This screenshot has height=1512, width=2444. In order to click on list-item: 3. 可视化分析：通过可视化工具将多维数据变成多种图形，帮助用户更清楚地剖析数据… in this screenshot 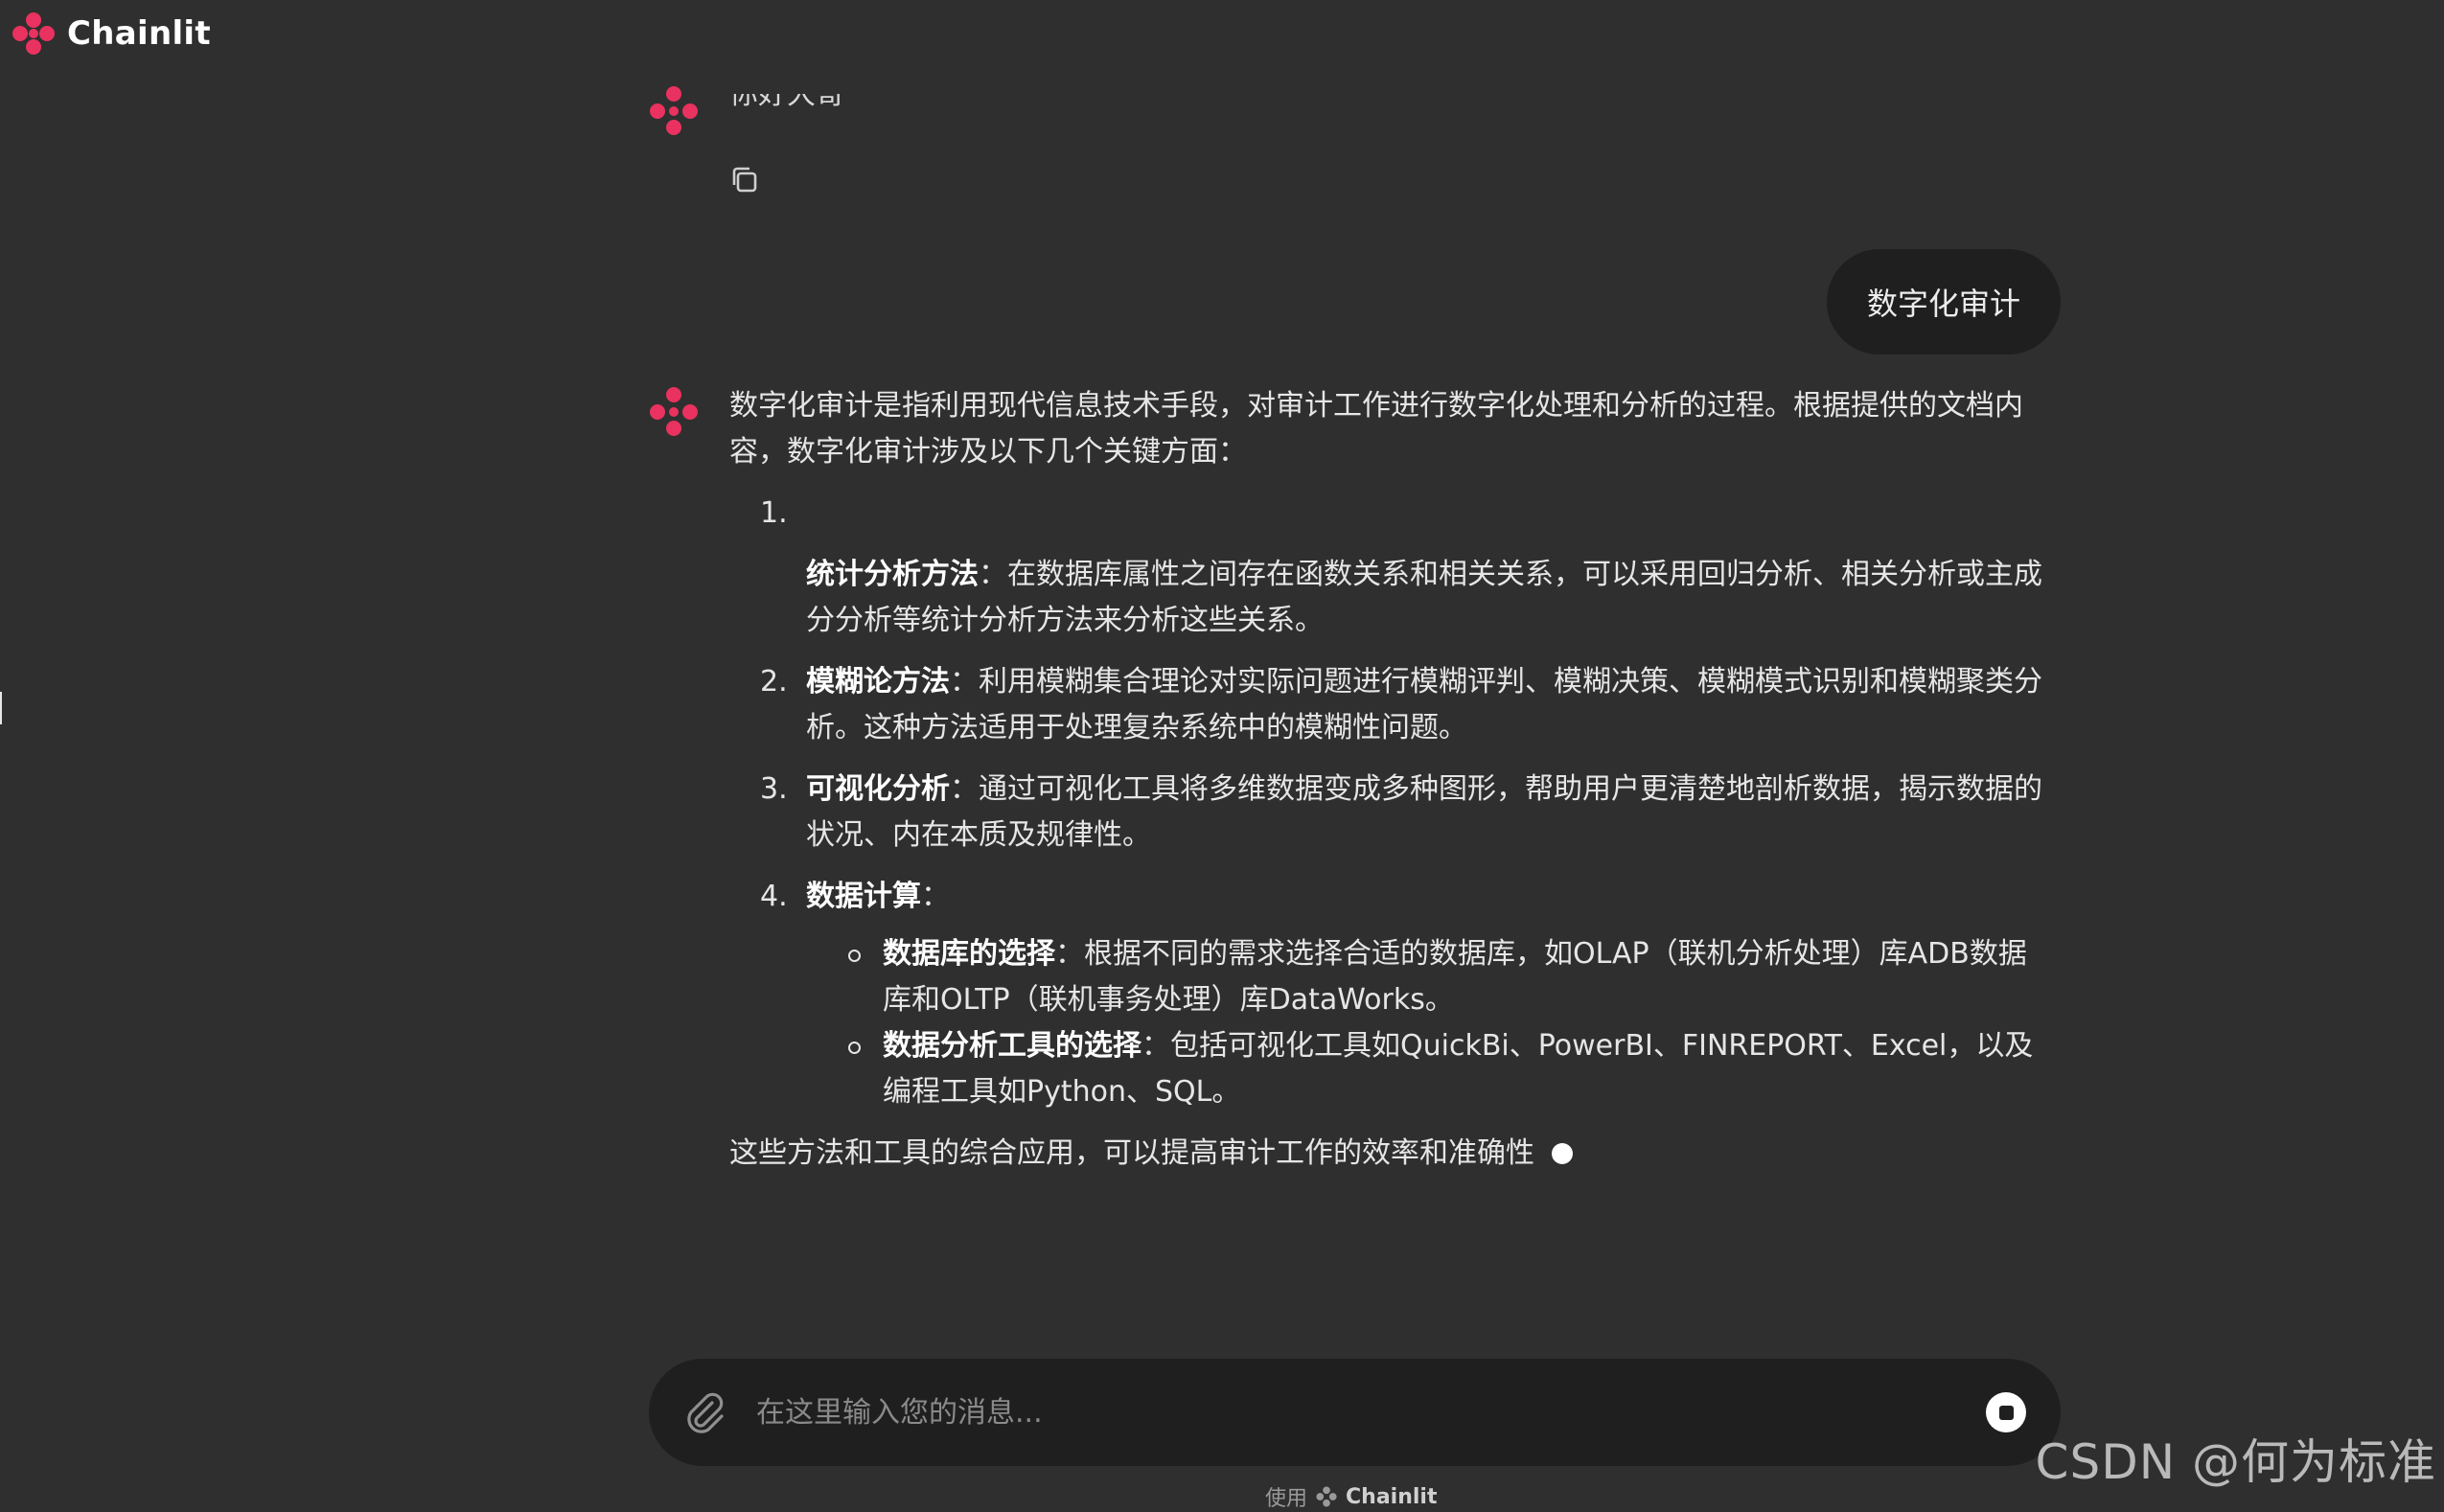, I will do `click(1391, 813)`.